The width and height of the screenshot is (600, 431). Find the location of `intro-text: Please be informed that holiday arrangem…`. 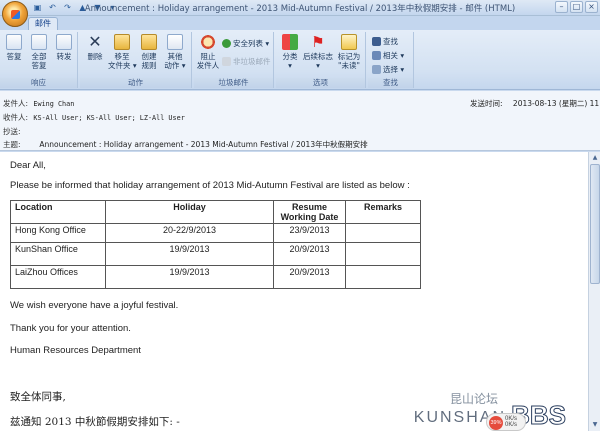

intro-text: Please be informed that holiday arrangem… is located at coordinates (210, 185).